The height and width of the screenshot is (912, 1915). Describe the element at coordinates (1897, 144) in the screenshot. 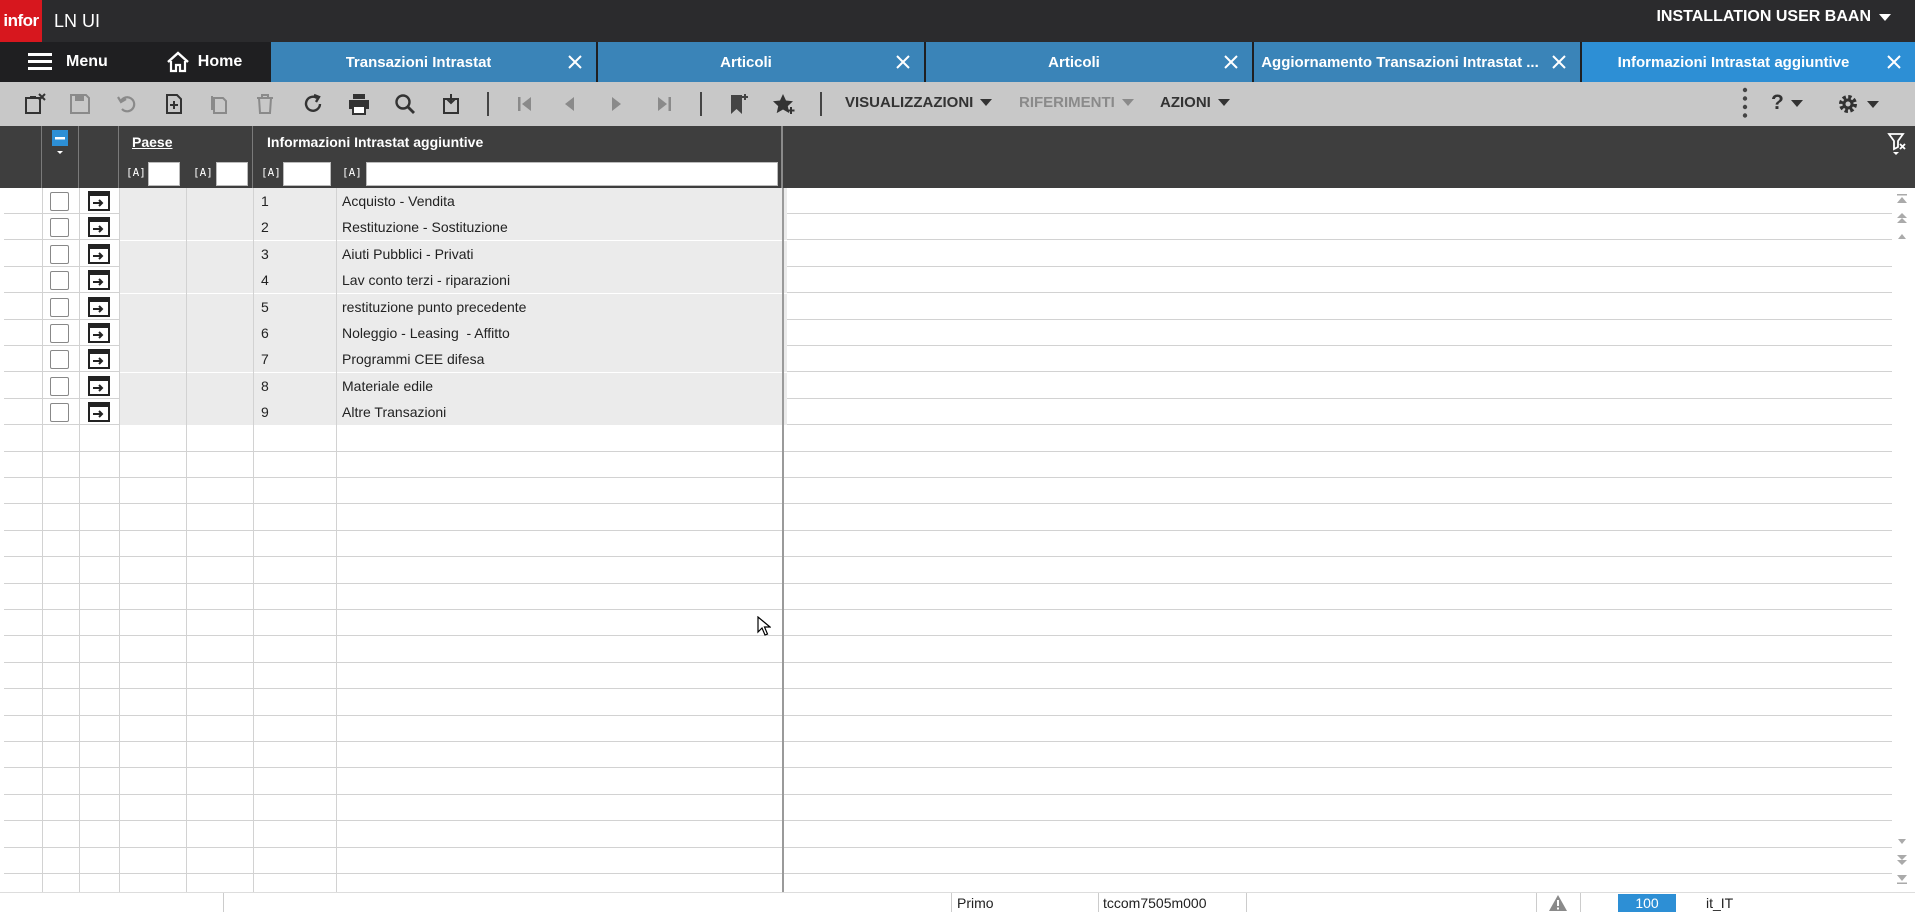

I see `filter-clear-icon` at that location.